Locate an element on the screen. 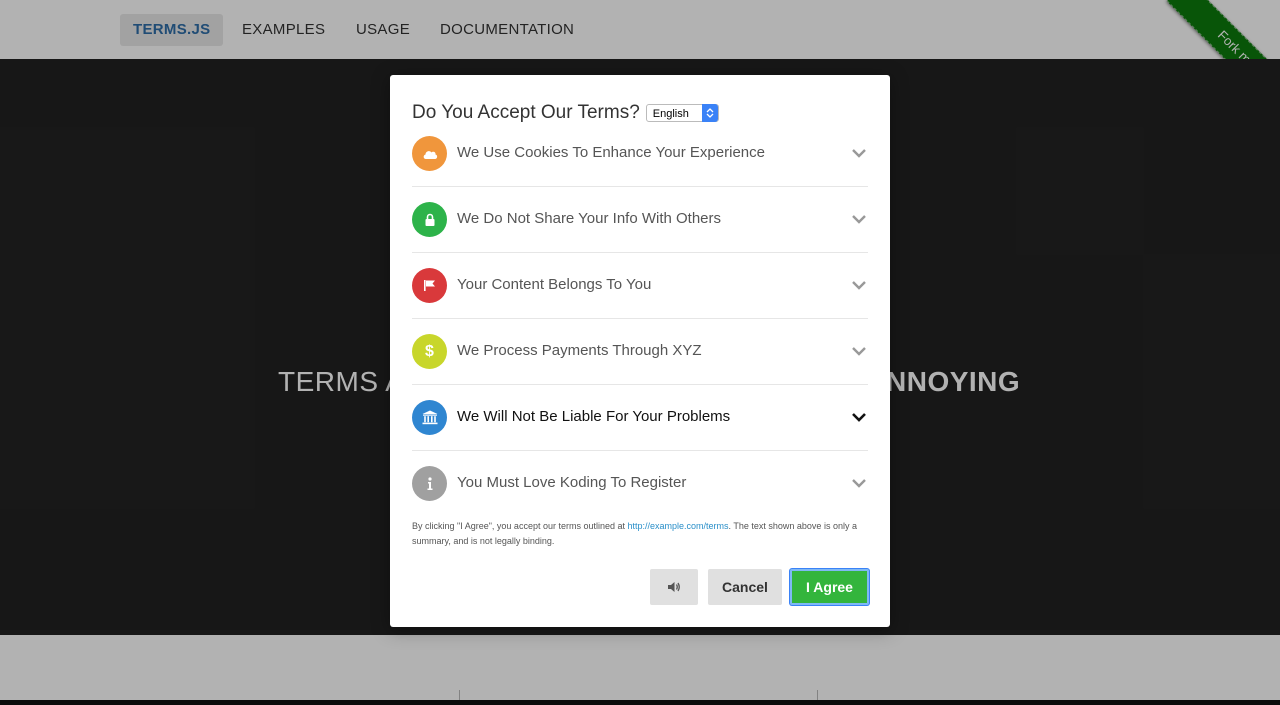 This screenshot has height=705, width=1280. bank-icon is located at coordinates (429, 417).